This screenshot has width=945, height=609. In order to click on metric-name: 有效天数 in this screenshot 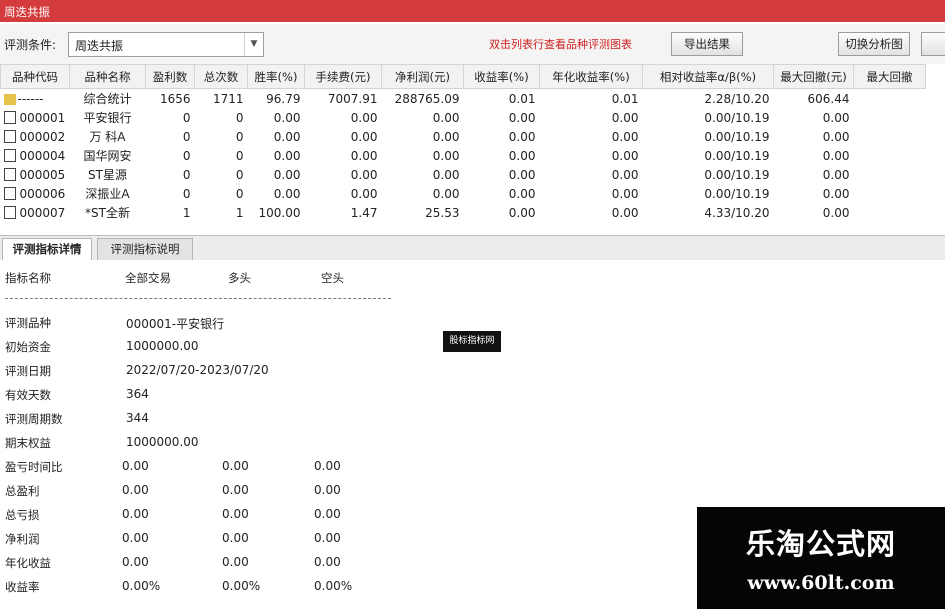, I will do `click(28, 395)`.